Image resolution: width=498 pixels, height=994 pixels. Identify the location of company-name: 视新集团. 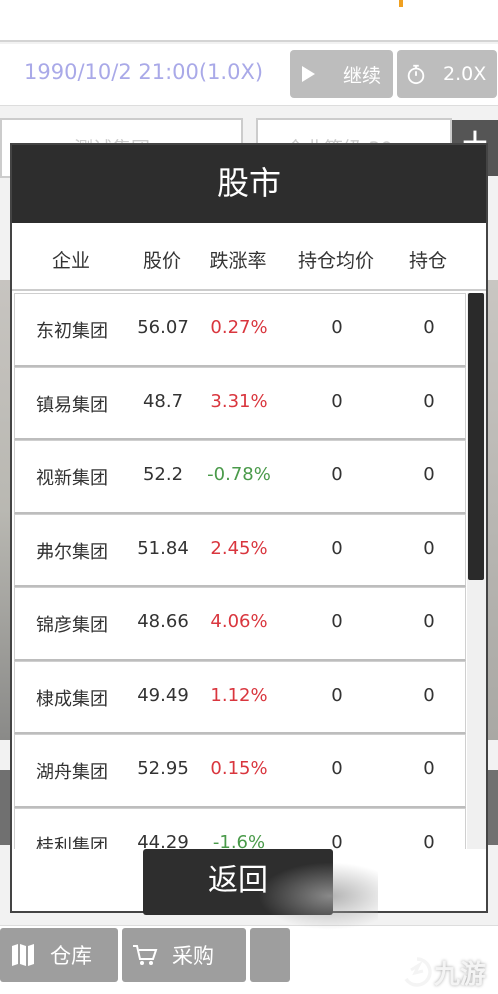
(72, 478).